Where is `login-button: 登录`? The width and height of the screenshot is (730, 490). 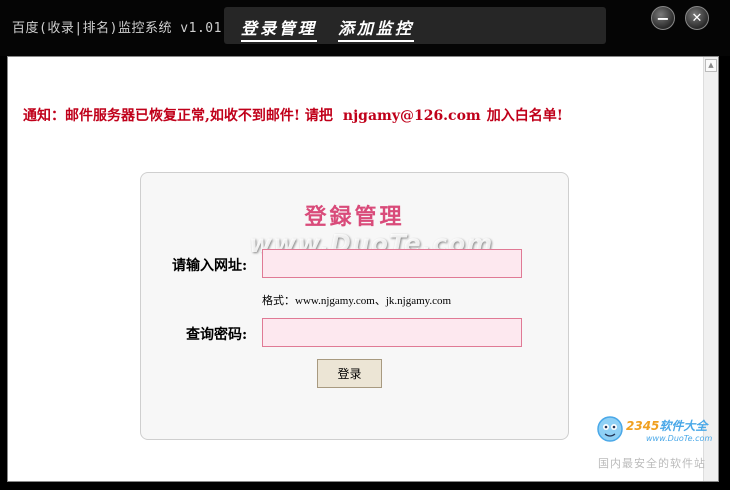
login-button: 登录 is located at coordinates (349, 373).